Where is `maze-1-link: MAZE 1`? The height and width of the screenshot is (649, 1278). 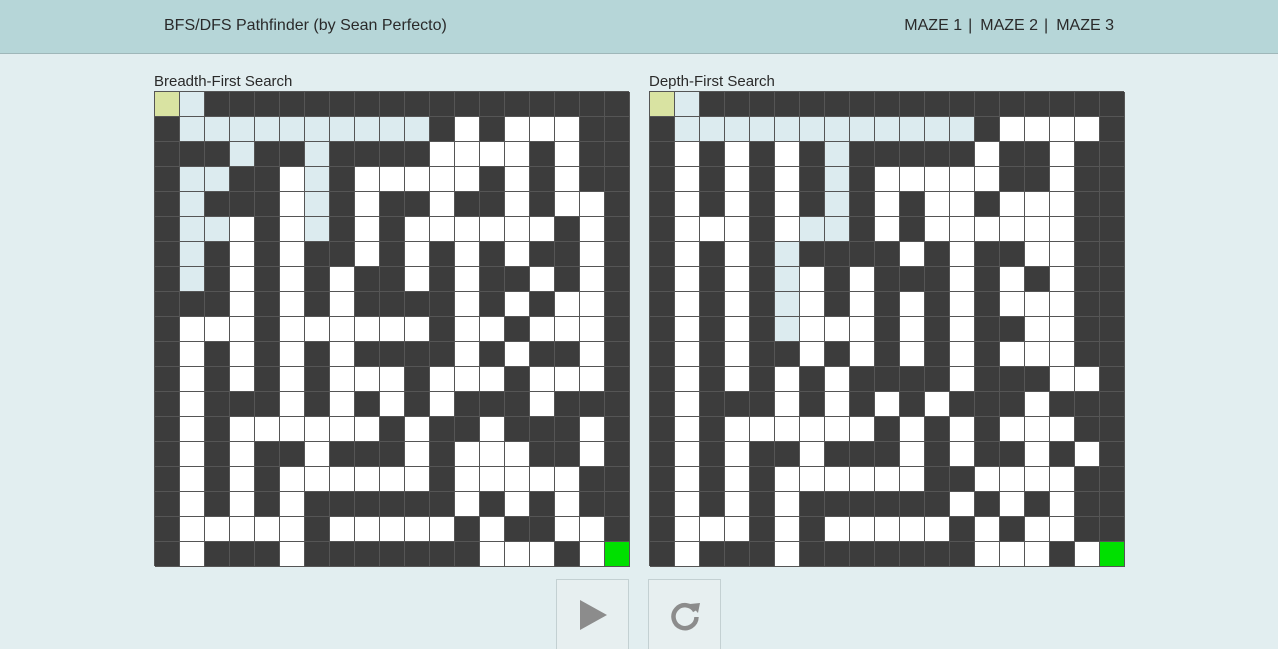
maze-1-link: MAZE 1 is located at coordinates (933, 26).